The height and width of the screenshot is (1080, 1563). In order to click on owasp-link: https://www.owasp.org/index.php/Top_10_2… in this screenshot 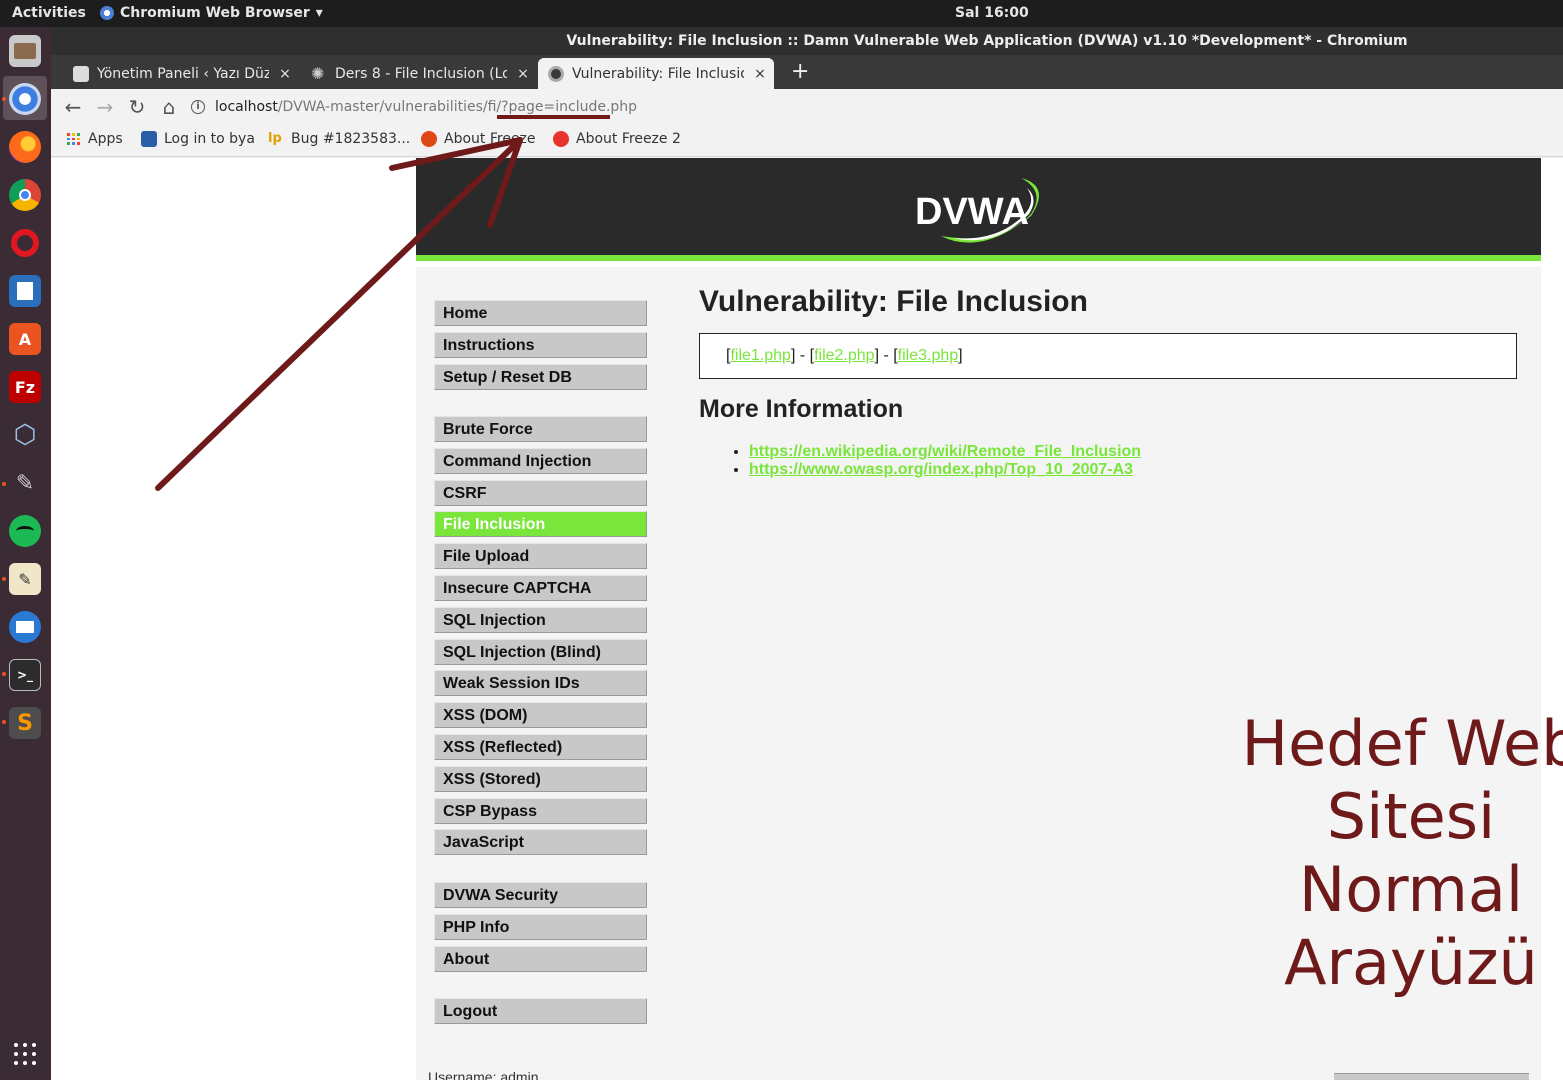, I will do `click(941, 469)`.